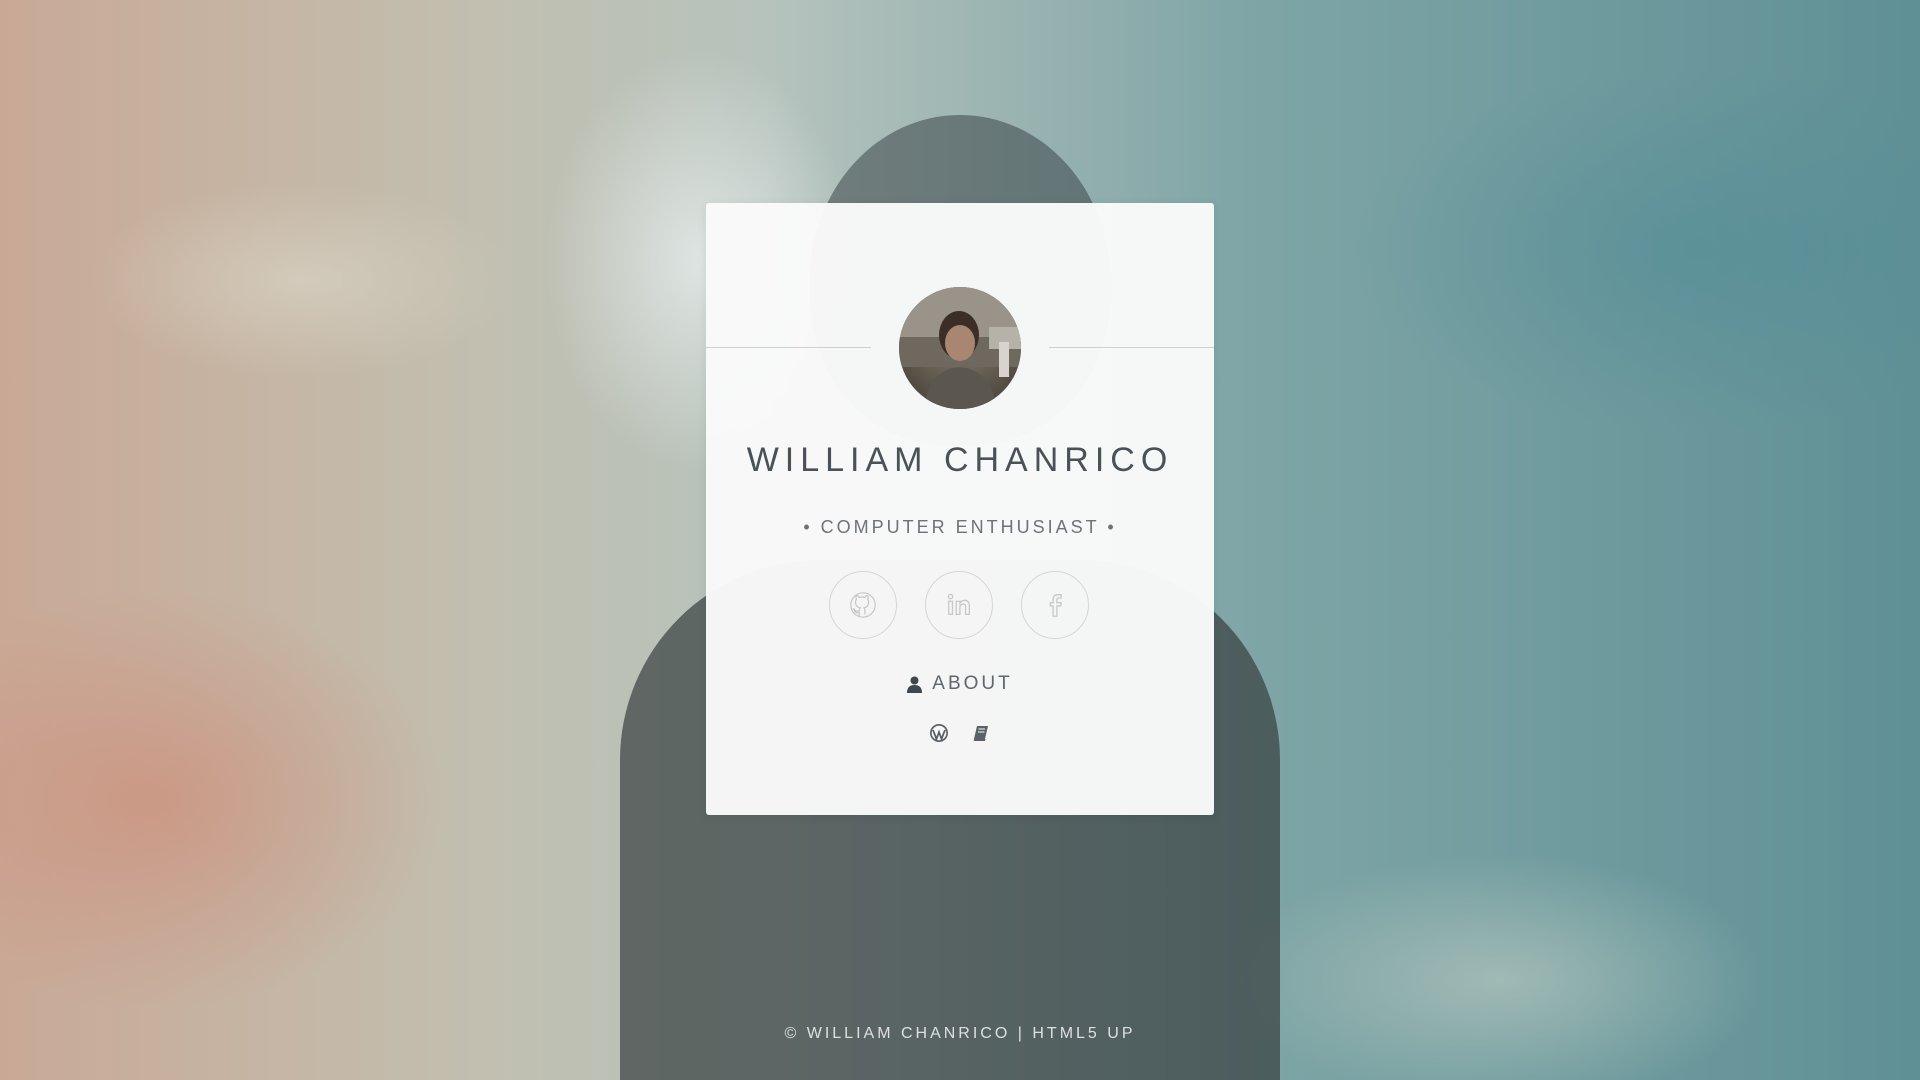 The width and height of the screenshot is (1920, 1080). I want to click on avatar, so click(960, 348).